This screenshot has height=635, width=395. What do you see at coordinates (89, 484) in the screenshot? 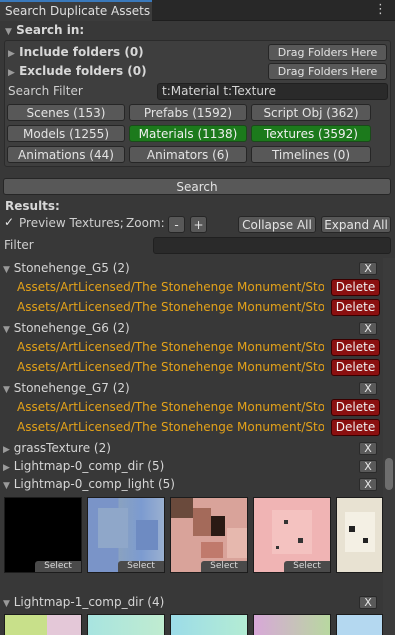
I see `result-group: ▼ Lightmap-0_comp_light (5)` at bounding box center [89, 484].